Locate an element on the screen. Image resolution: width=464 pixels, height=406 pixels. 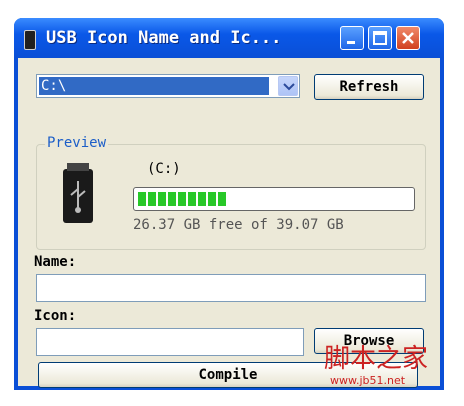
drive-select-value: C:\ is located at coordinates (154, 86).